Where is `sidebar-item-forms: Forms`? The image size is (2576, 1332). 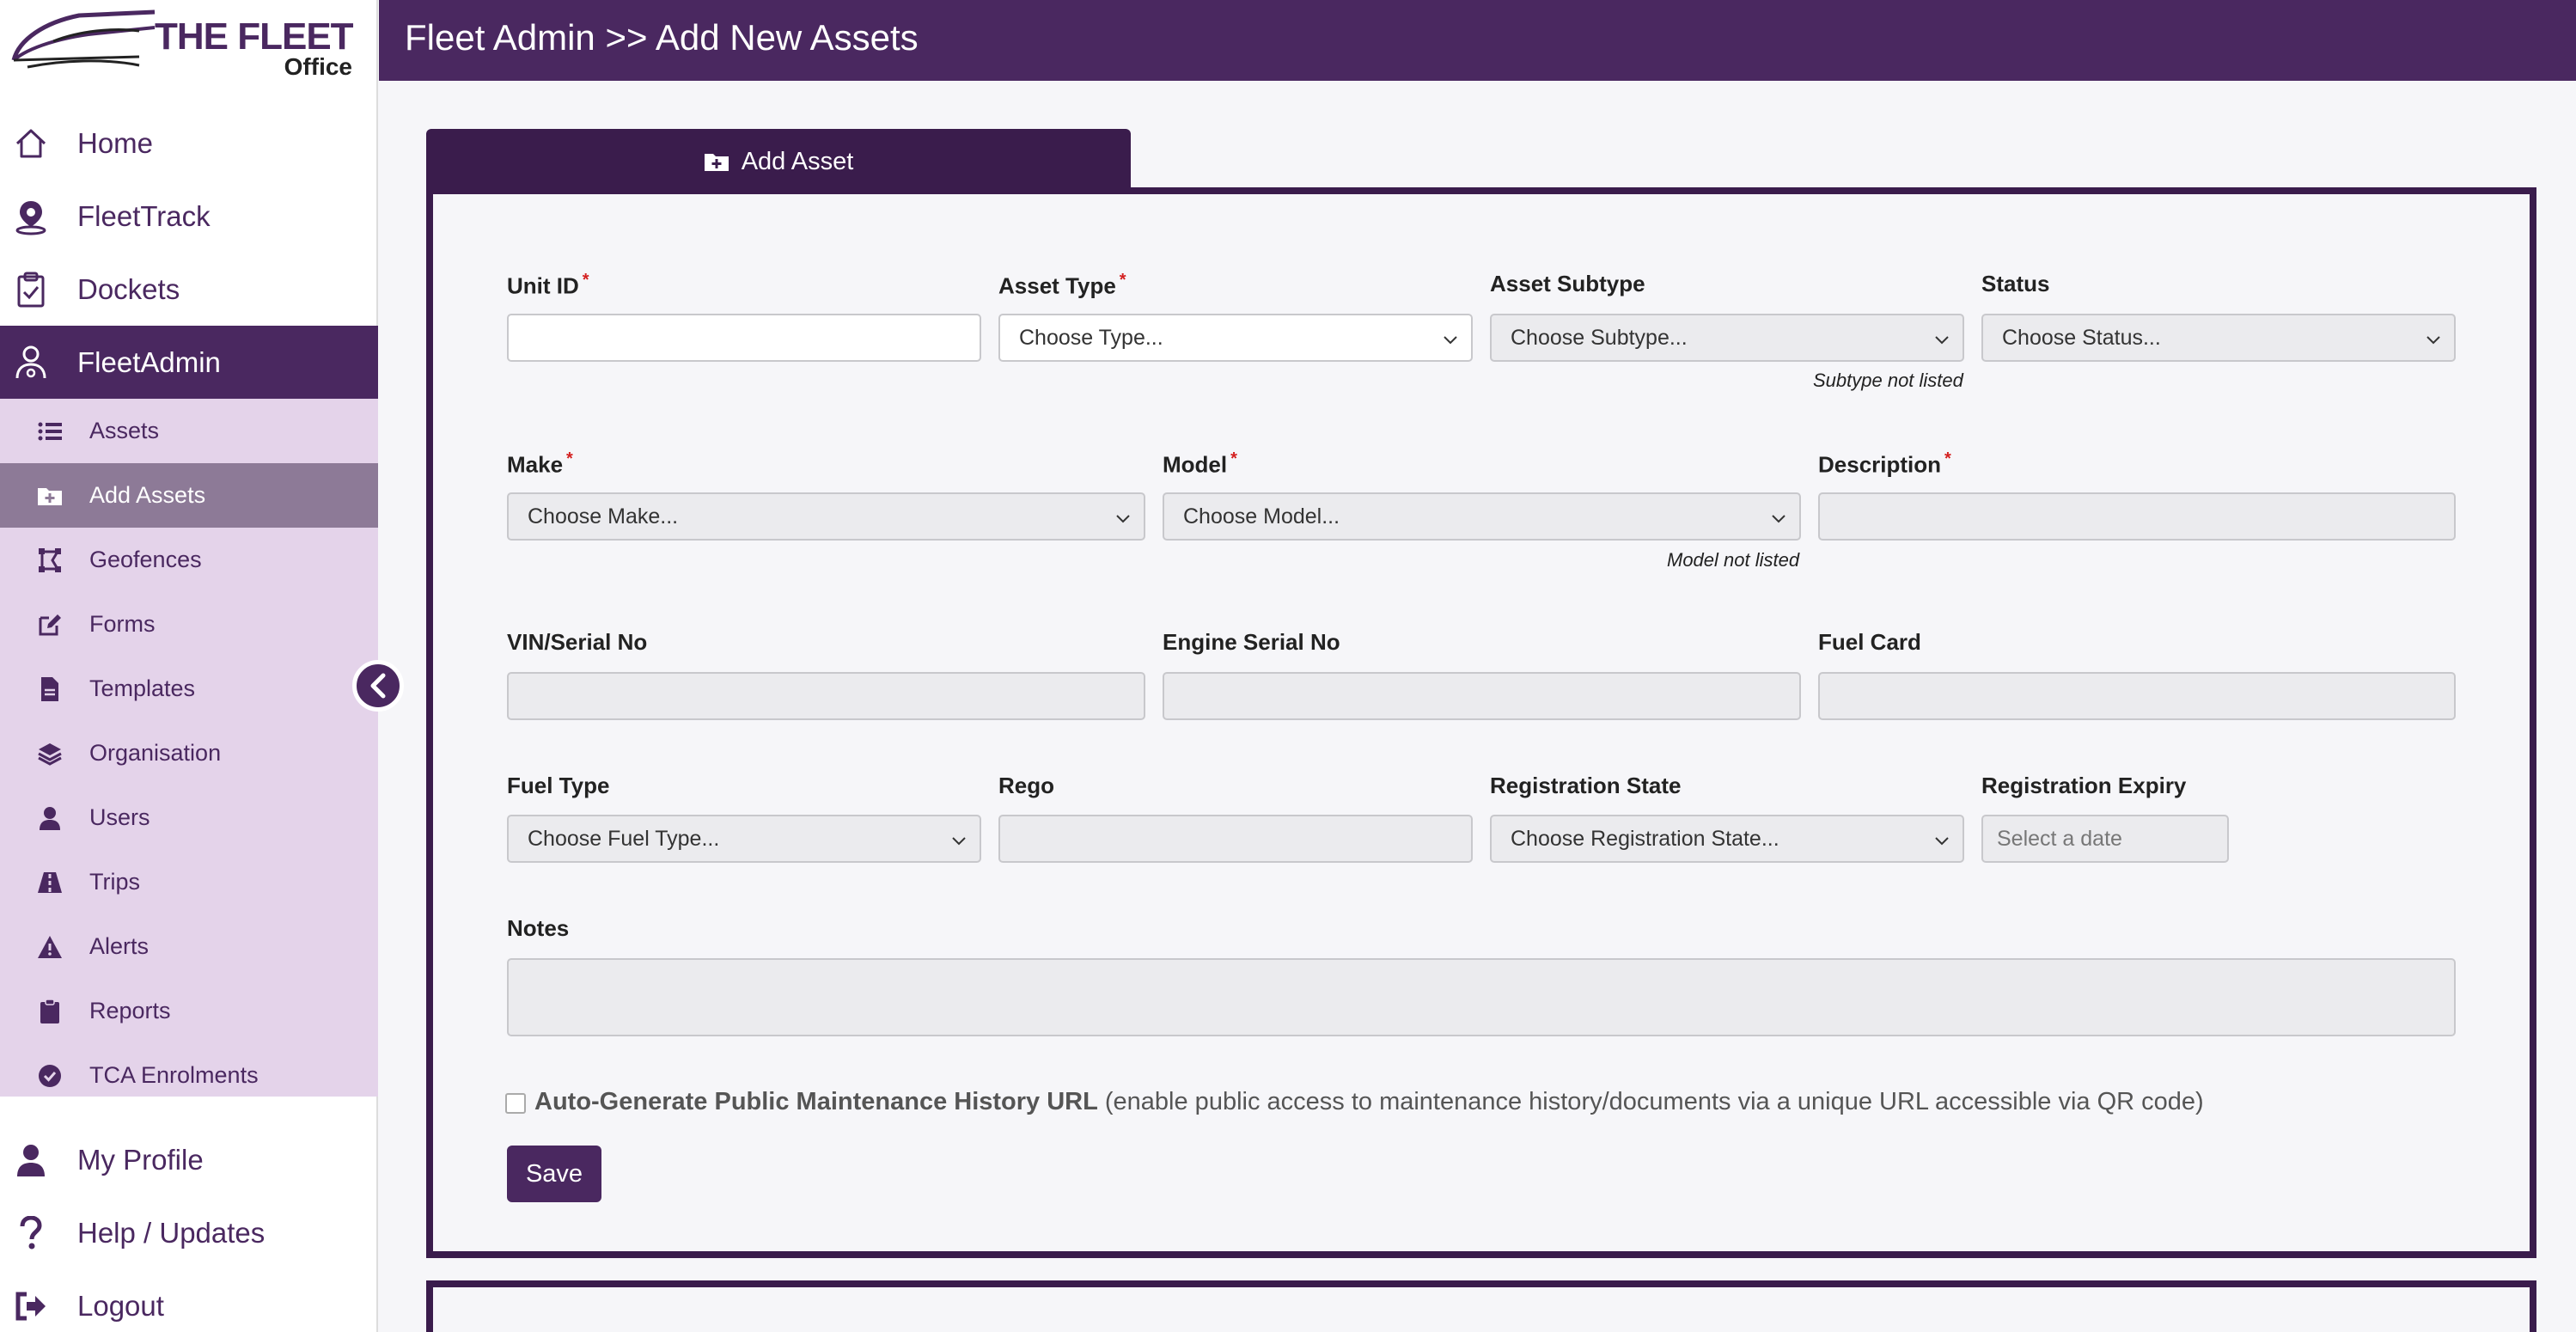 sidebar-item-forms: Forms is located at coordinates (189, 624).